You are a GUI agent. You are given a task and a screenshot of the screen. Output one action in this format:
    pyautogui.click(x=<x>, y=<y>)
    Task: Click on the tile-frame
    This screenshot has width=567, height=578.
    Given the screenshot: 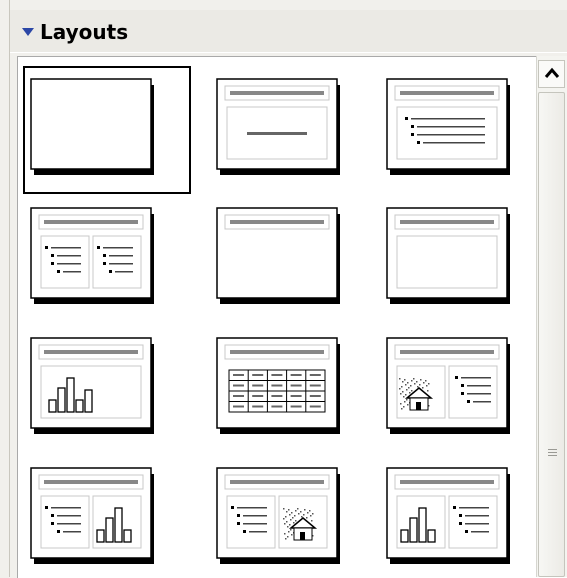 What is the action you would take?
    pyautogui.click(x=91, y=124)
    